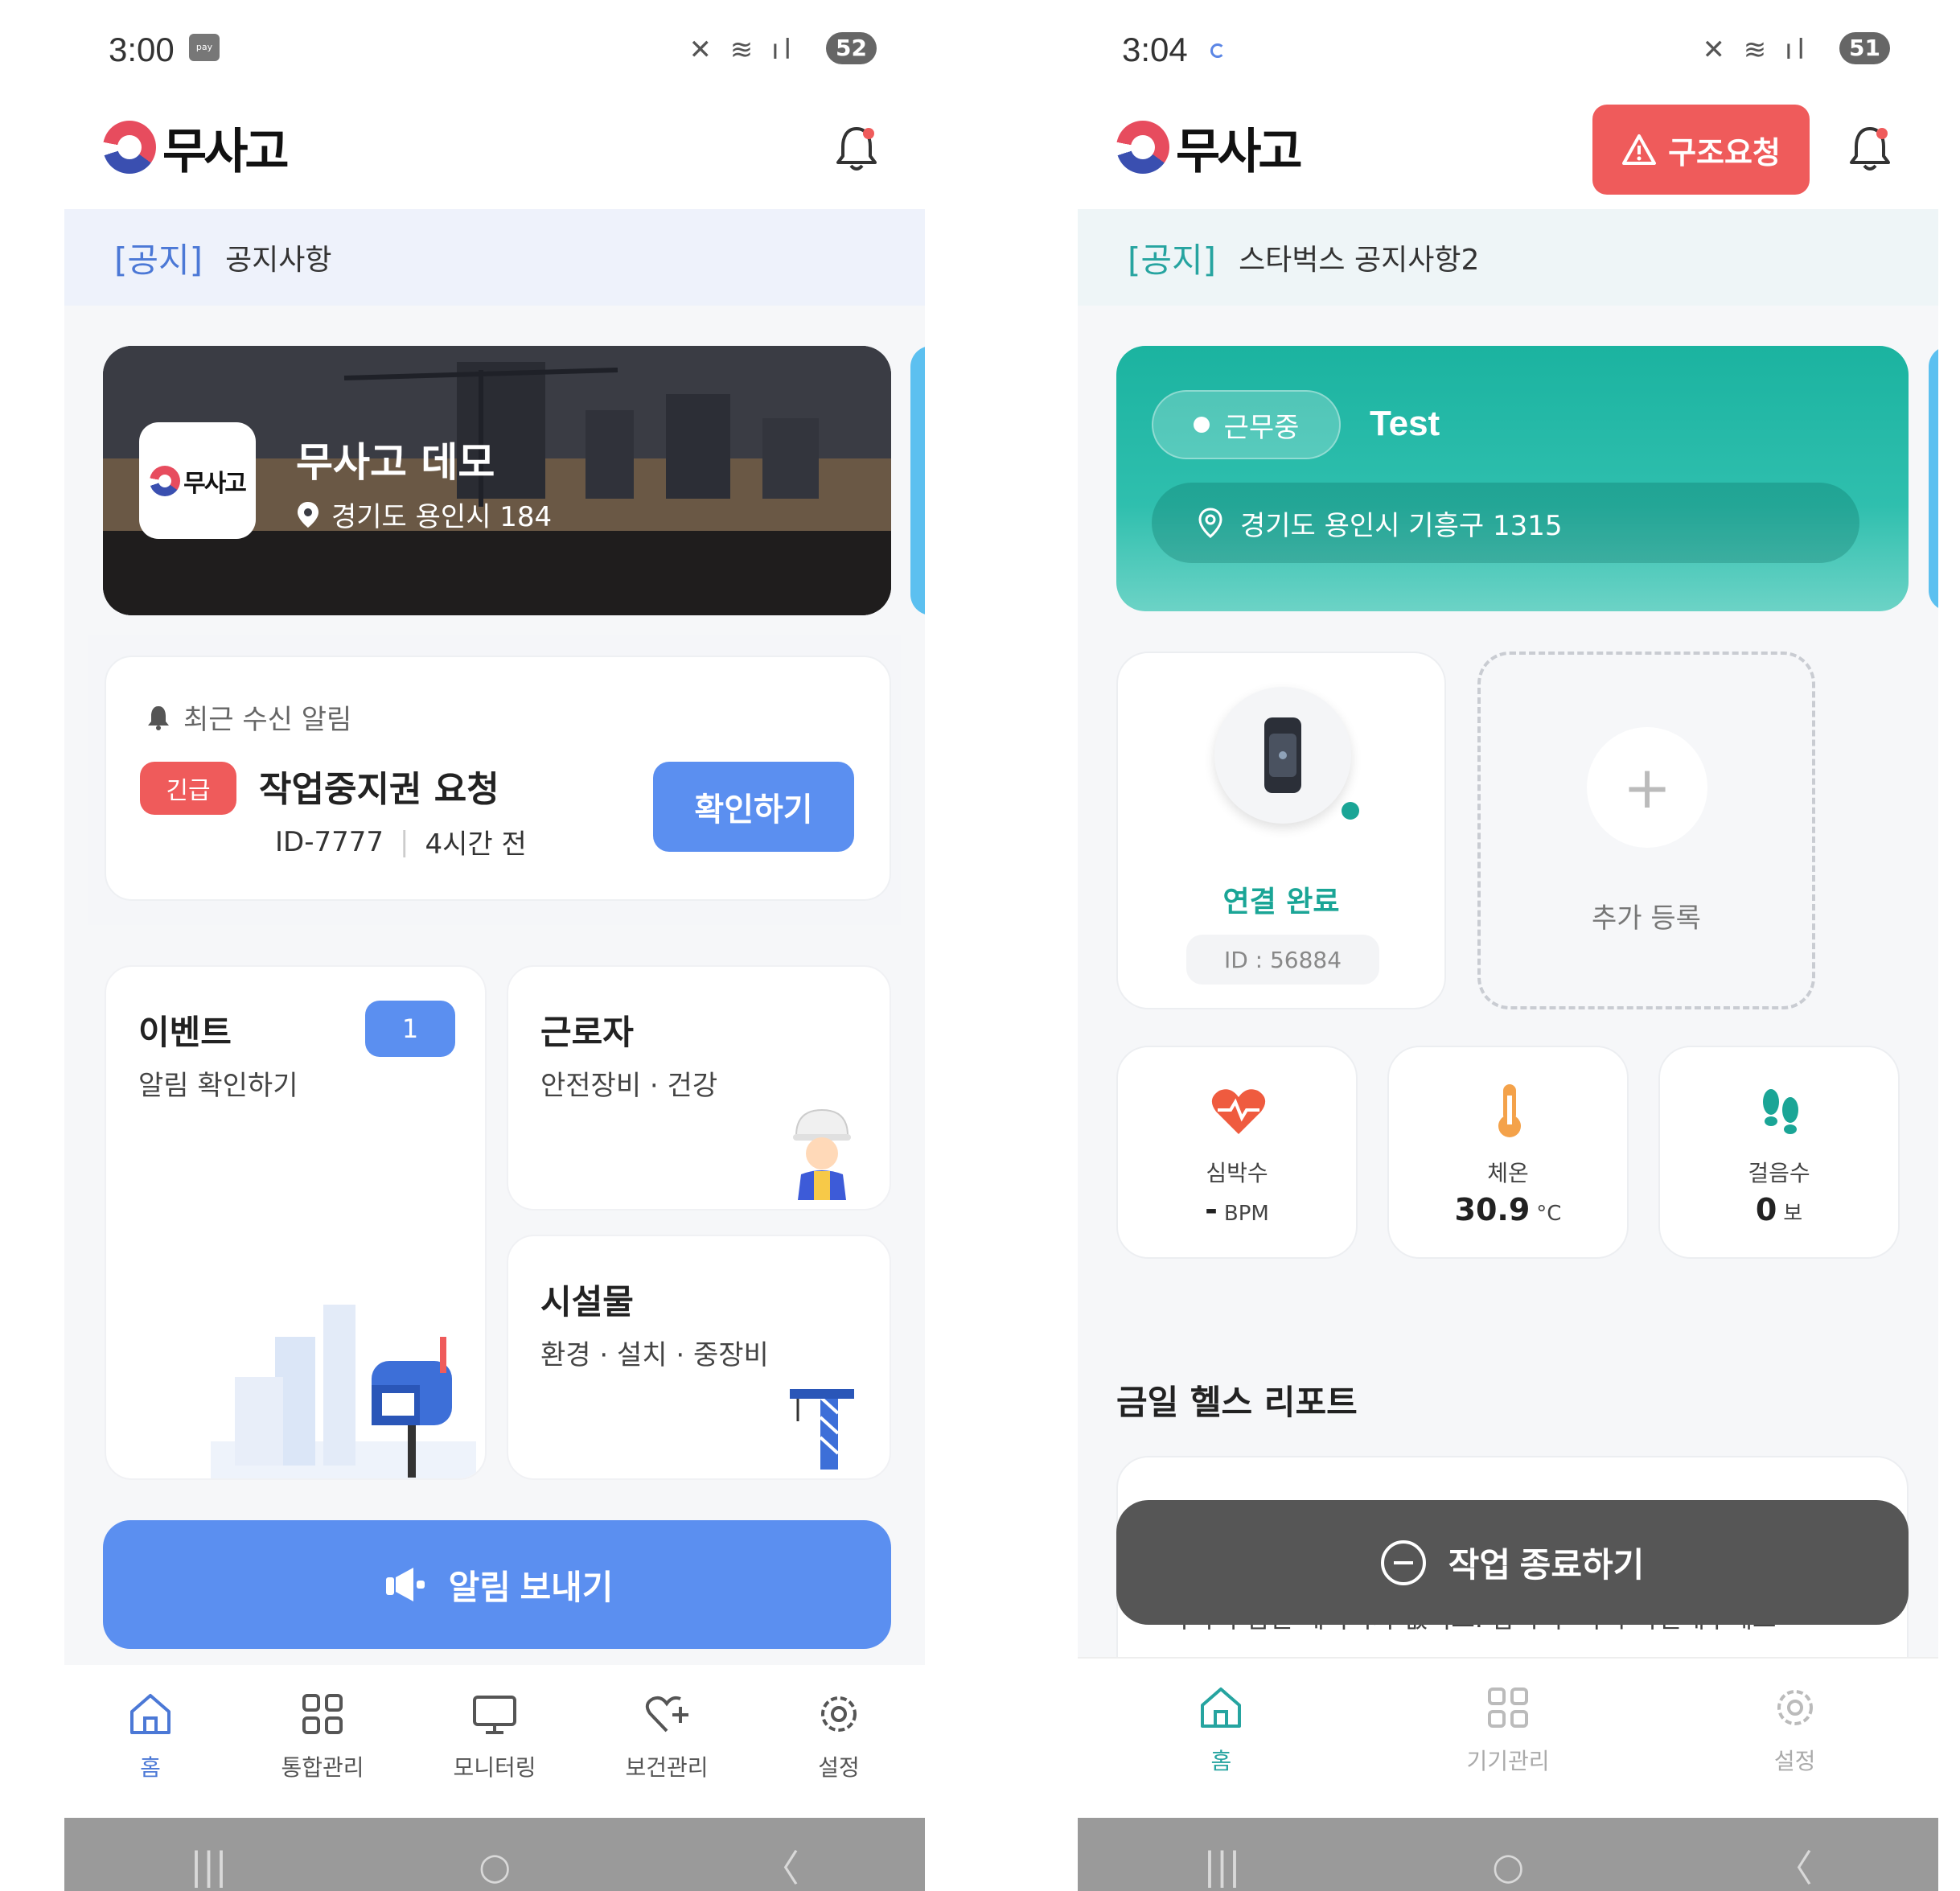 This screenshot has height=1891, width=1960. What do you see at coordinates (267, 720) in the screenshot?
I see `alert-header-label: 최근 수신 알림` at bounding box center [267, 720].